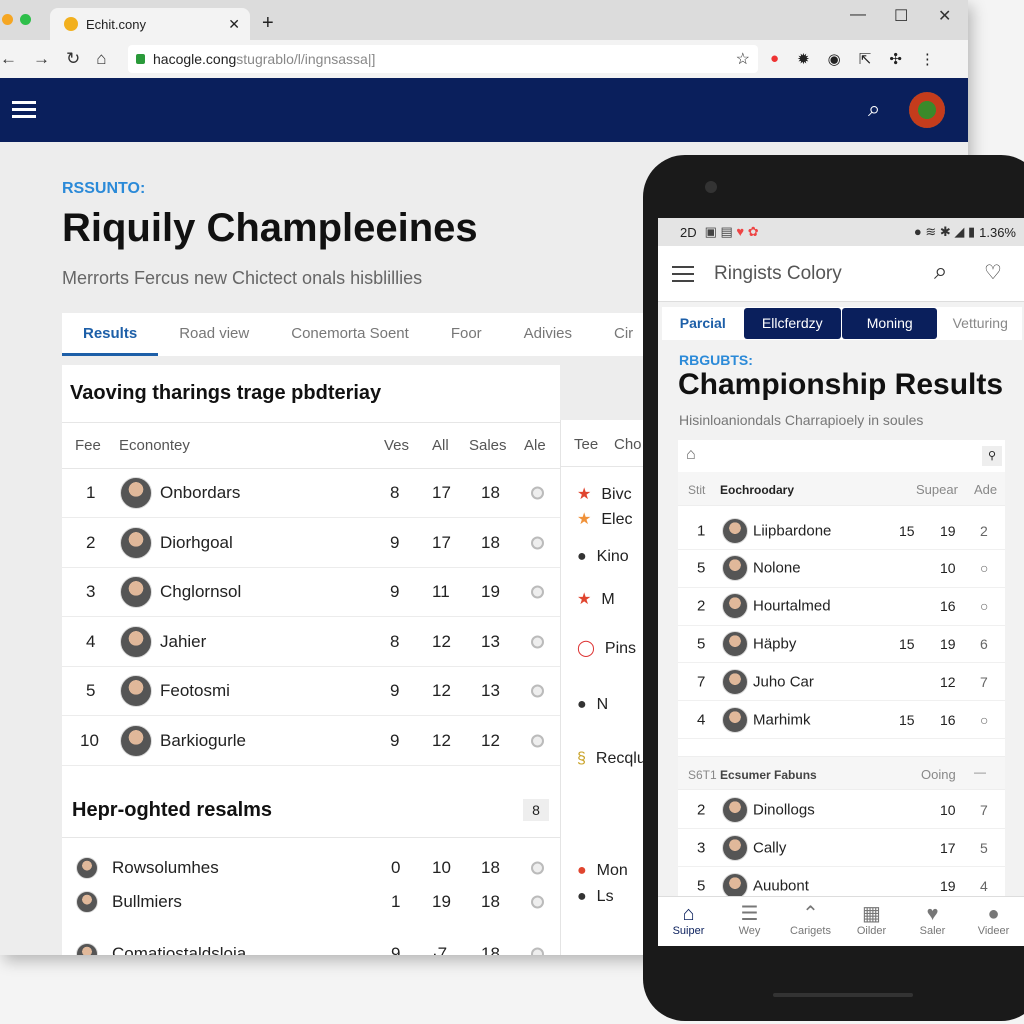 This screenshot has height=1024, width=1024. Describe the element at coordinates (834, 59) in the screenshot. I see `extension-circle-icon: ◉` at that location.